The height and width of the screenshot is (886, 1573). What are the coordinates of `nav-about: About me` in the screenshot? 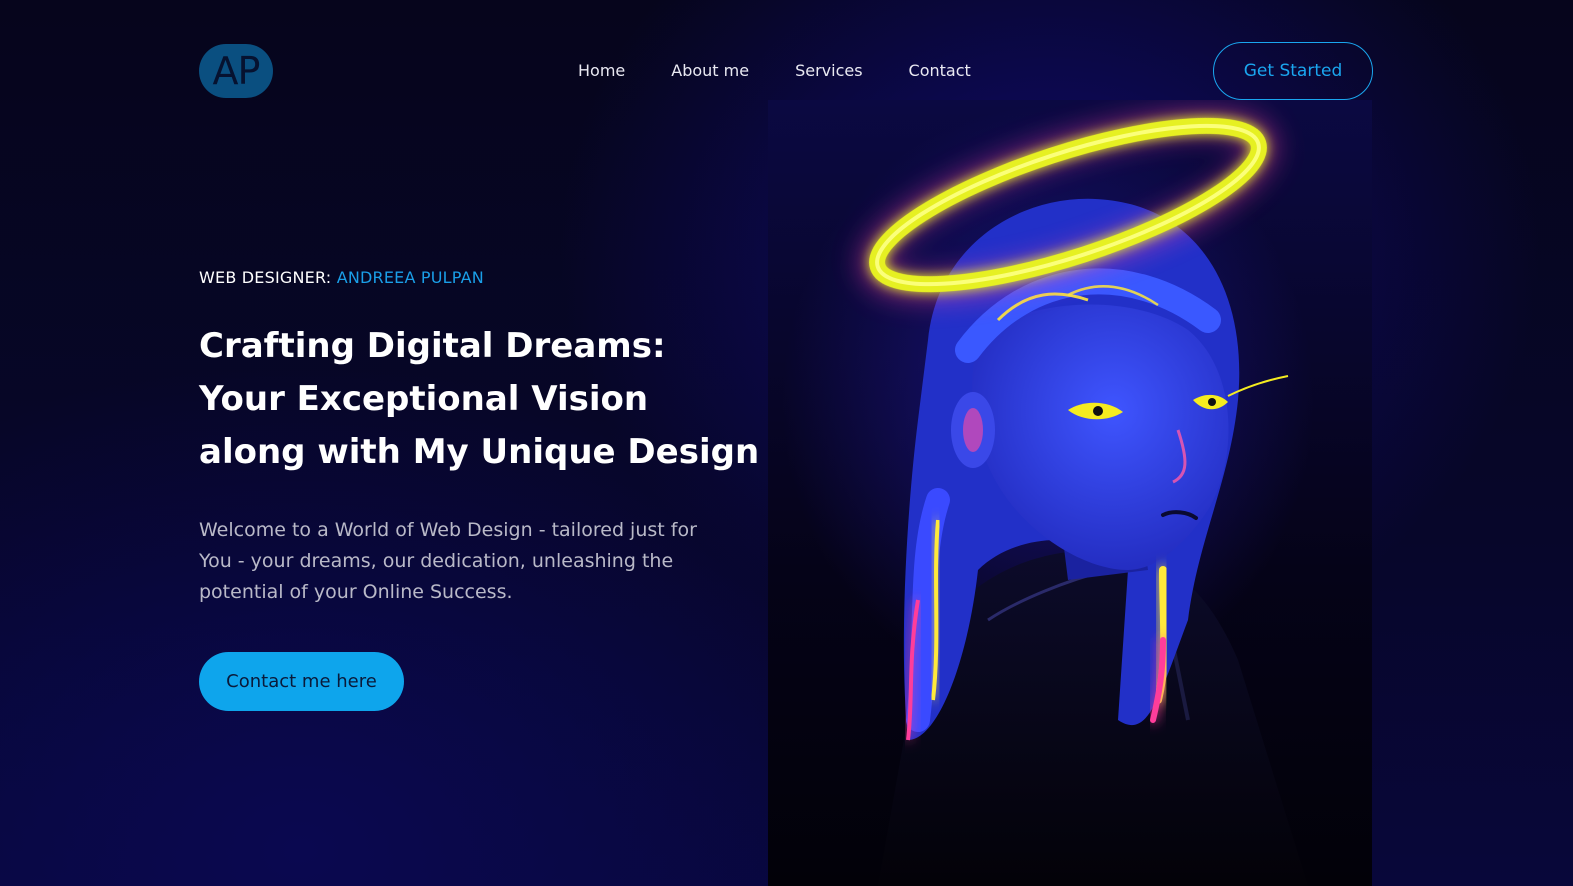 It's located at (710, 71).